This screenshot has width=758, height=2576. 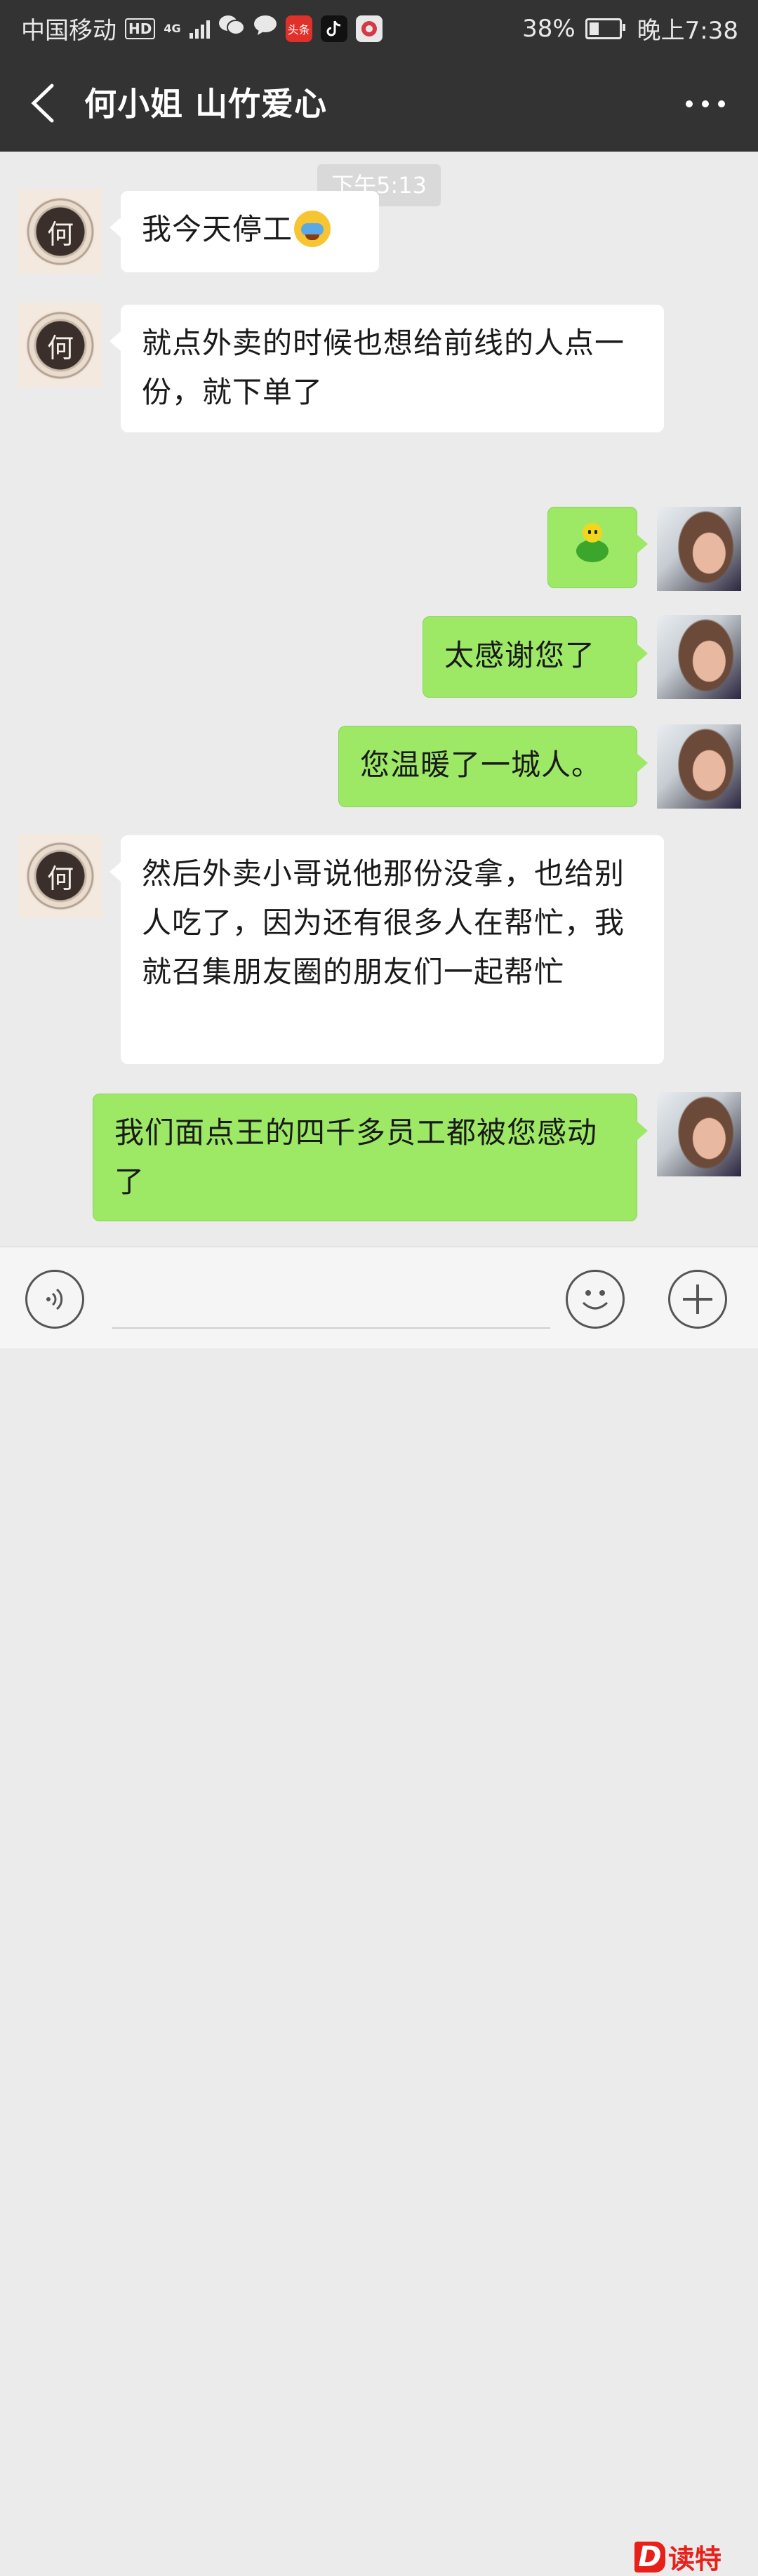 I want to click on message-bubble-outgoing: 您温暖了一城人。, so click(x=493, y=767).